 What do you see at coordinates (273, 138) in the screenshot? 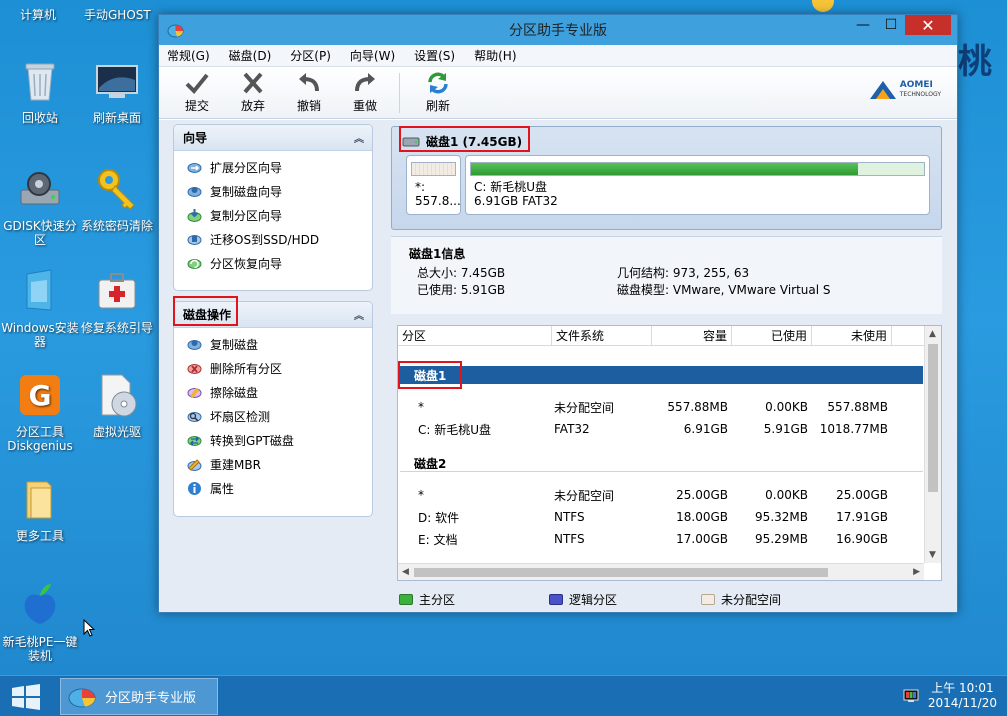
I see `wizard-panel-header: 向导 ︽` at bounding box center [273, 138].